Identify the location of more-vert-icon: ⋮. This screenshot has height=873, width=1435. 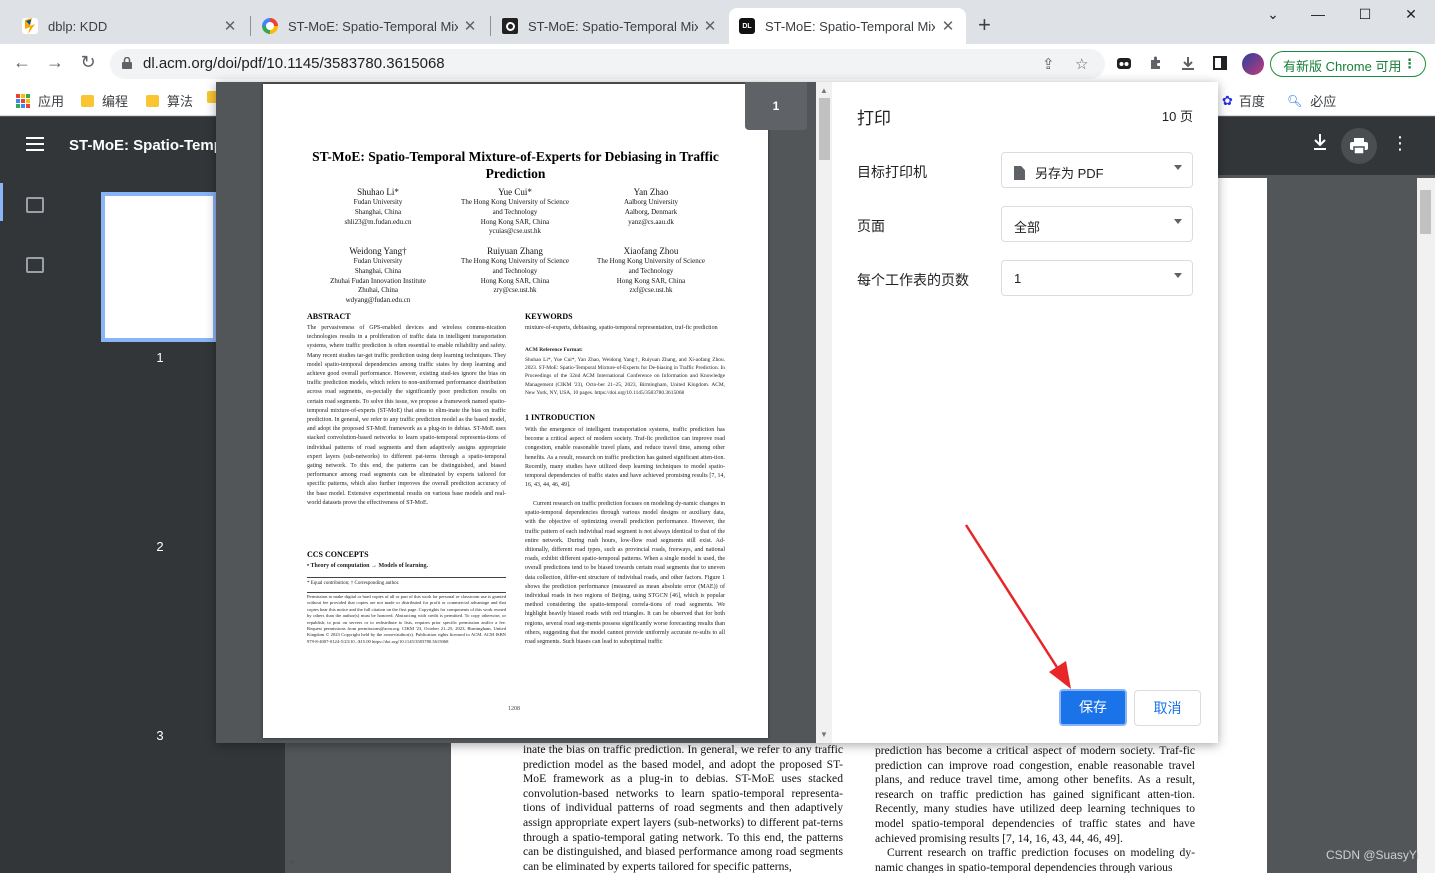
(1409, 64).